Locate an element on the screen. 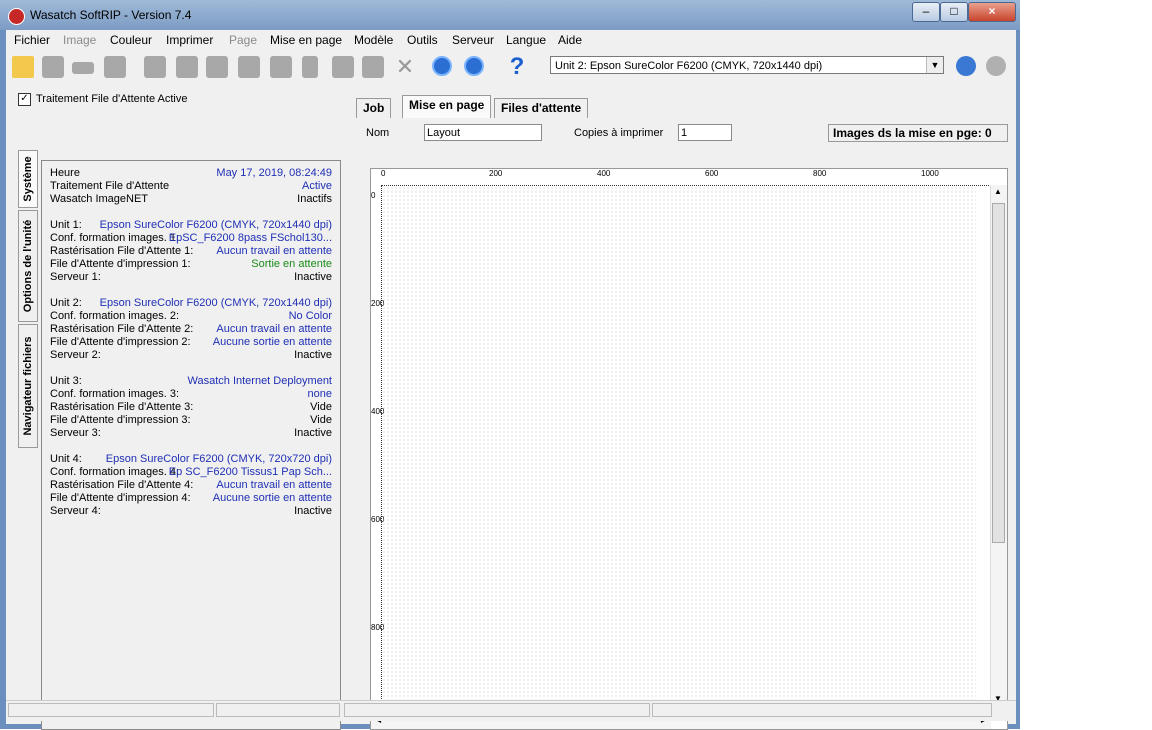  label: Conf. formation images. 4: is located at coordinates (115, 472).